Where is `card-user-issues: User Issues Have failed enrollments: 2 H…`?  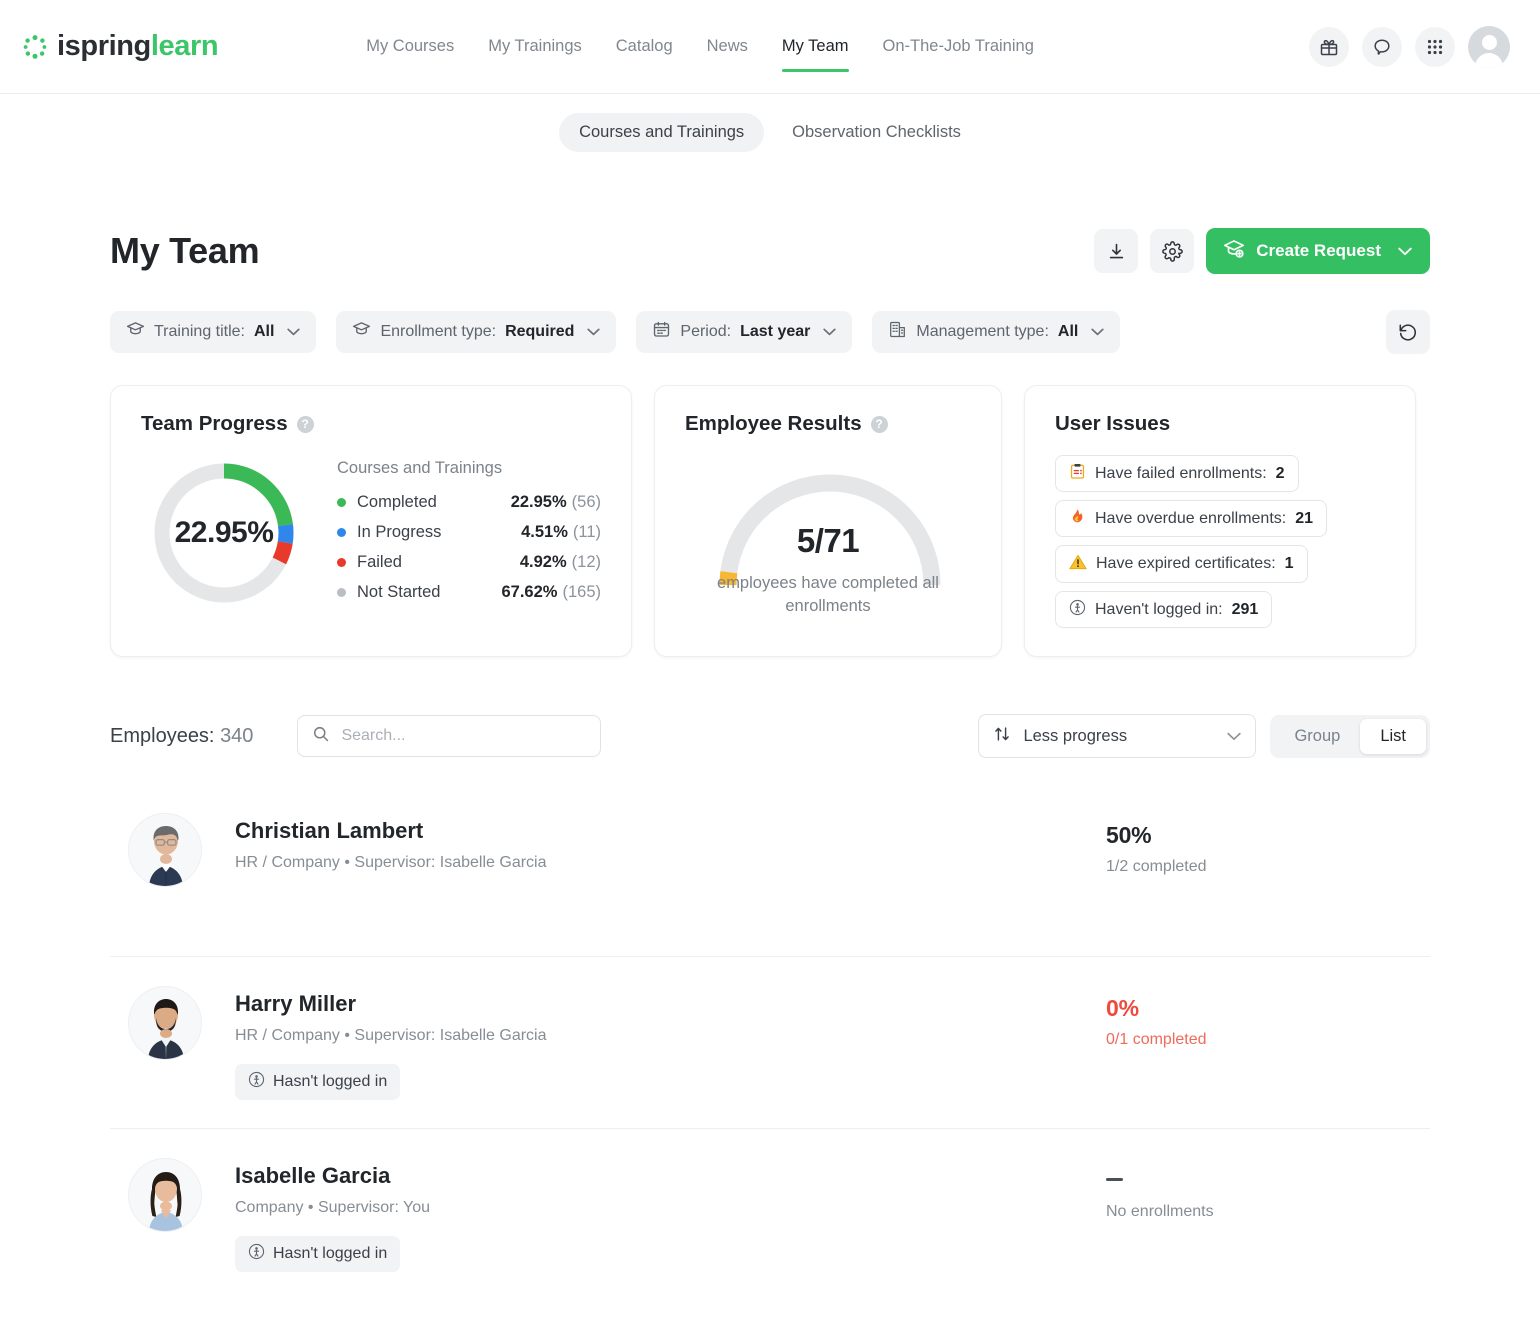 card-user-issues: User Issues Have failed enrollments: 2 H… is located at coordinates (1220, 521).